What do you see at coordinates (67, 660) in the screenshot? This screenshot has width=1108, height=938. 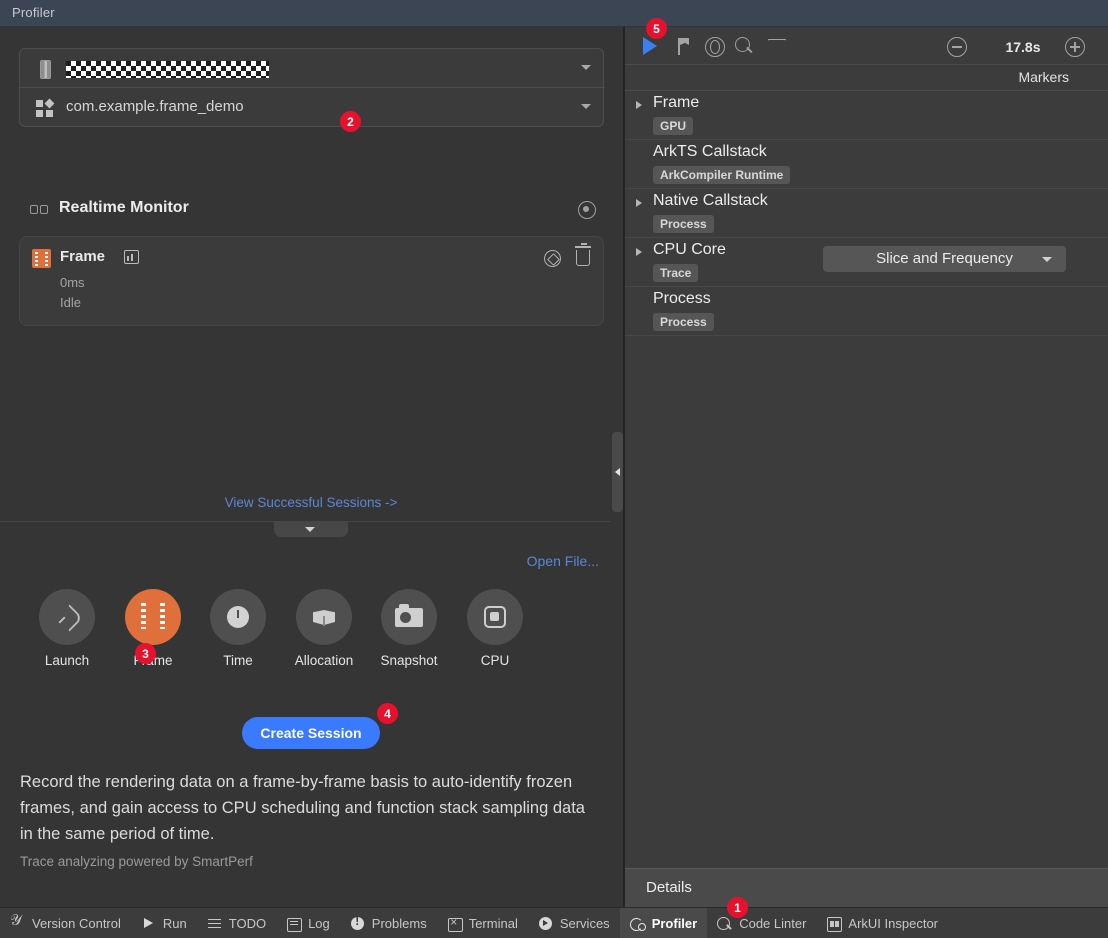 I see `mode-label: Launch` at bounding box center [67, 660].